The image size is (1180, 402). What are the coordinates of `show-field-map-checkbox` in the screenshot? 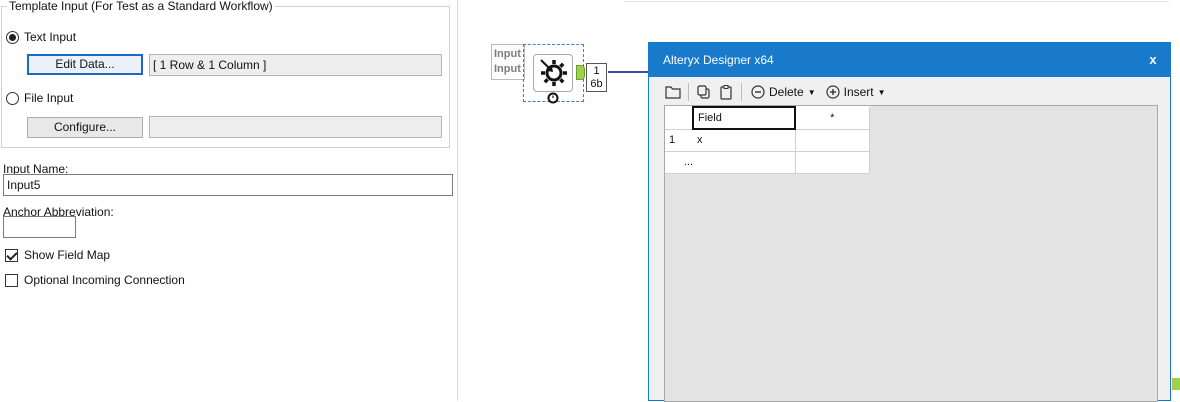 It's located at (11, 255).